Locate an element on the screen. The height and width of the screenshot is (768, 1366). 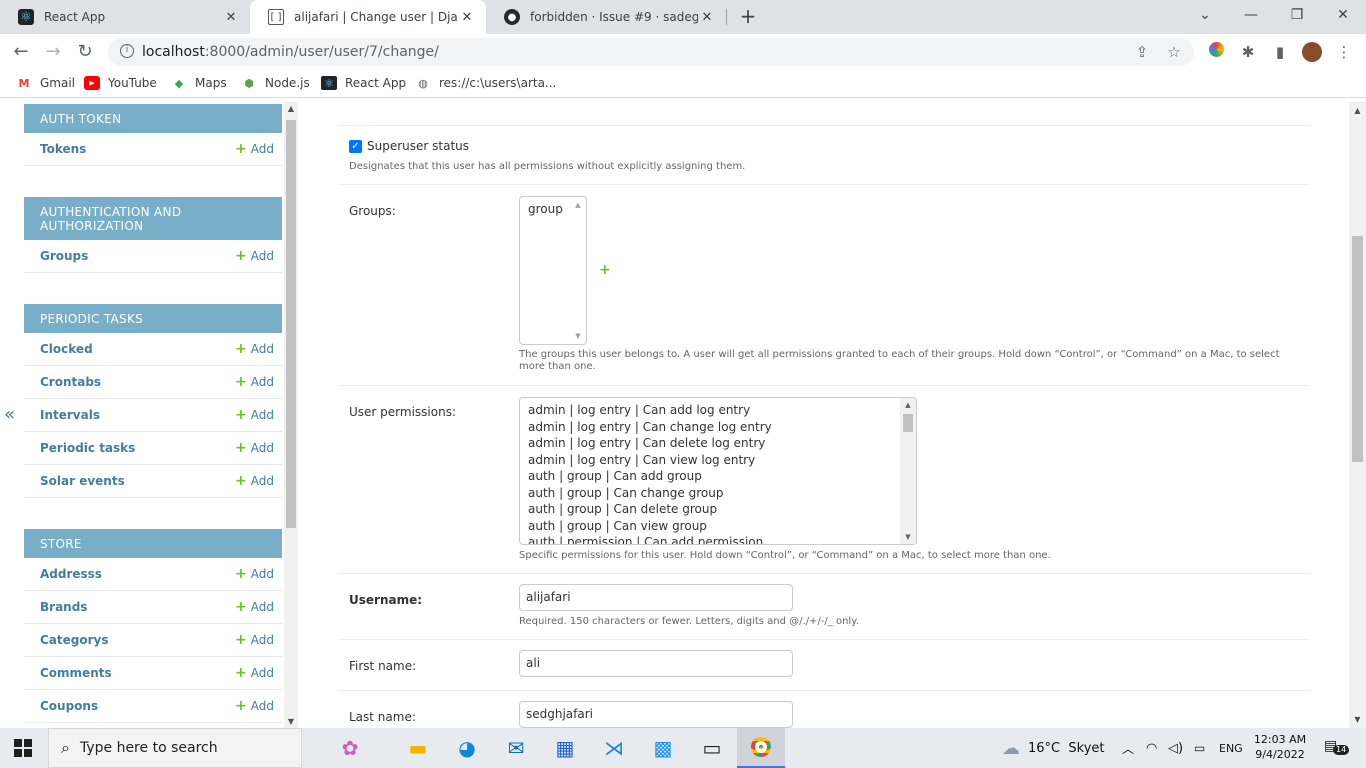
model-link-addresss: Addresss is located at coordinates (137, 574).